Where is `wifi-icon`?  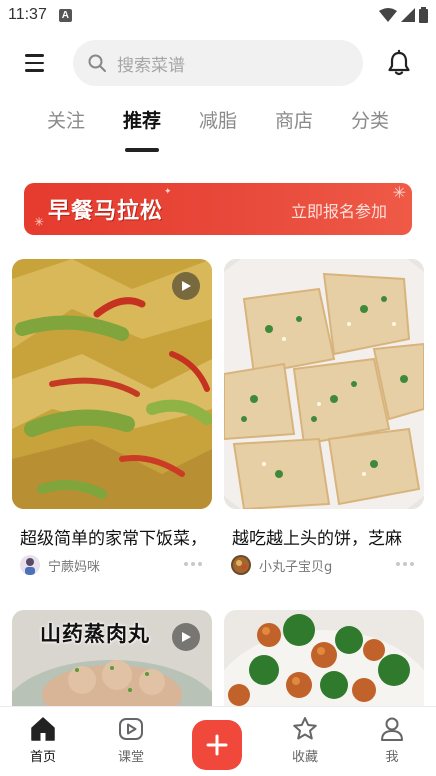
wifi-icon is located at coordinates (388, 15).